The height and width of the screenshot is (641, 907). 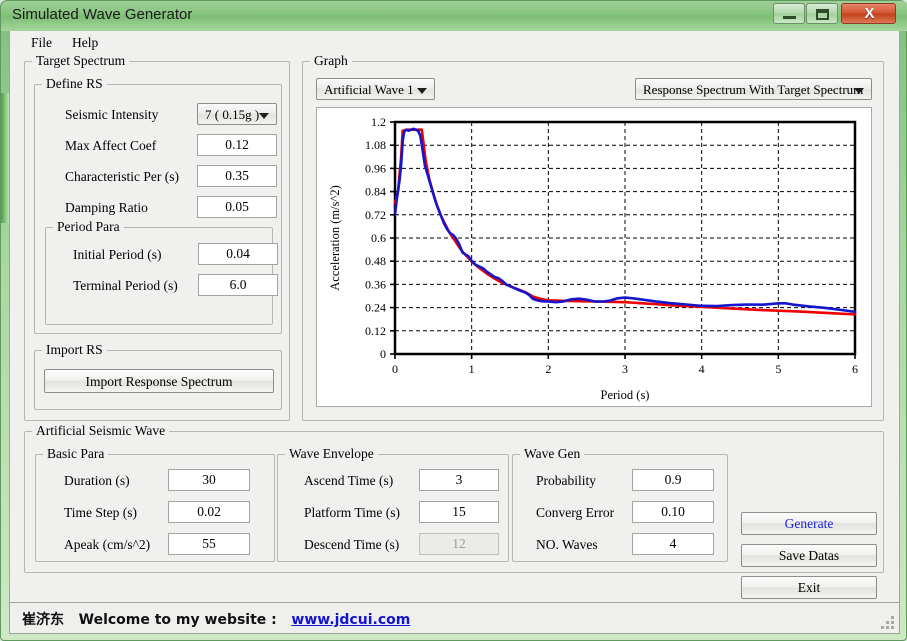 I want to click on window-title: Simulated Wave Generator, so click(x=102, y=14).